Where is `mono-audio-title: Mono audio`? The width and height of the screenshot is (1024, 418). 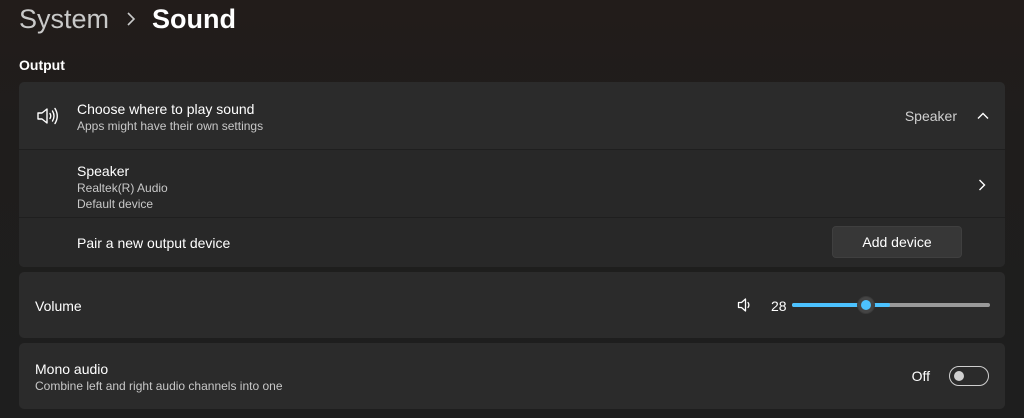
mono-audio-title: Mono audio is located at coordinates (72, 369).